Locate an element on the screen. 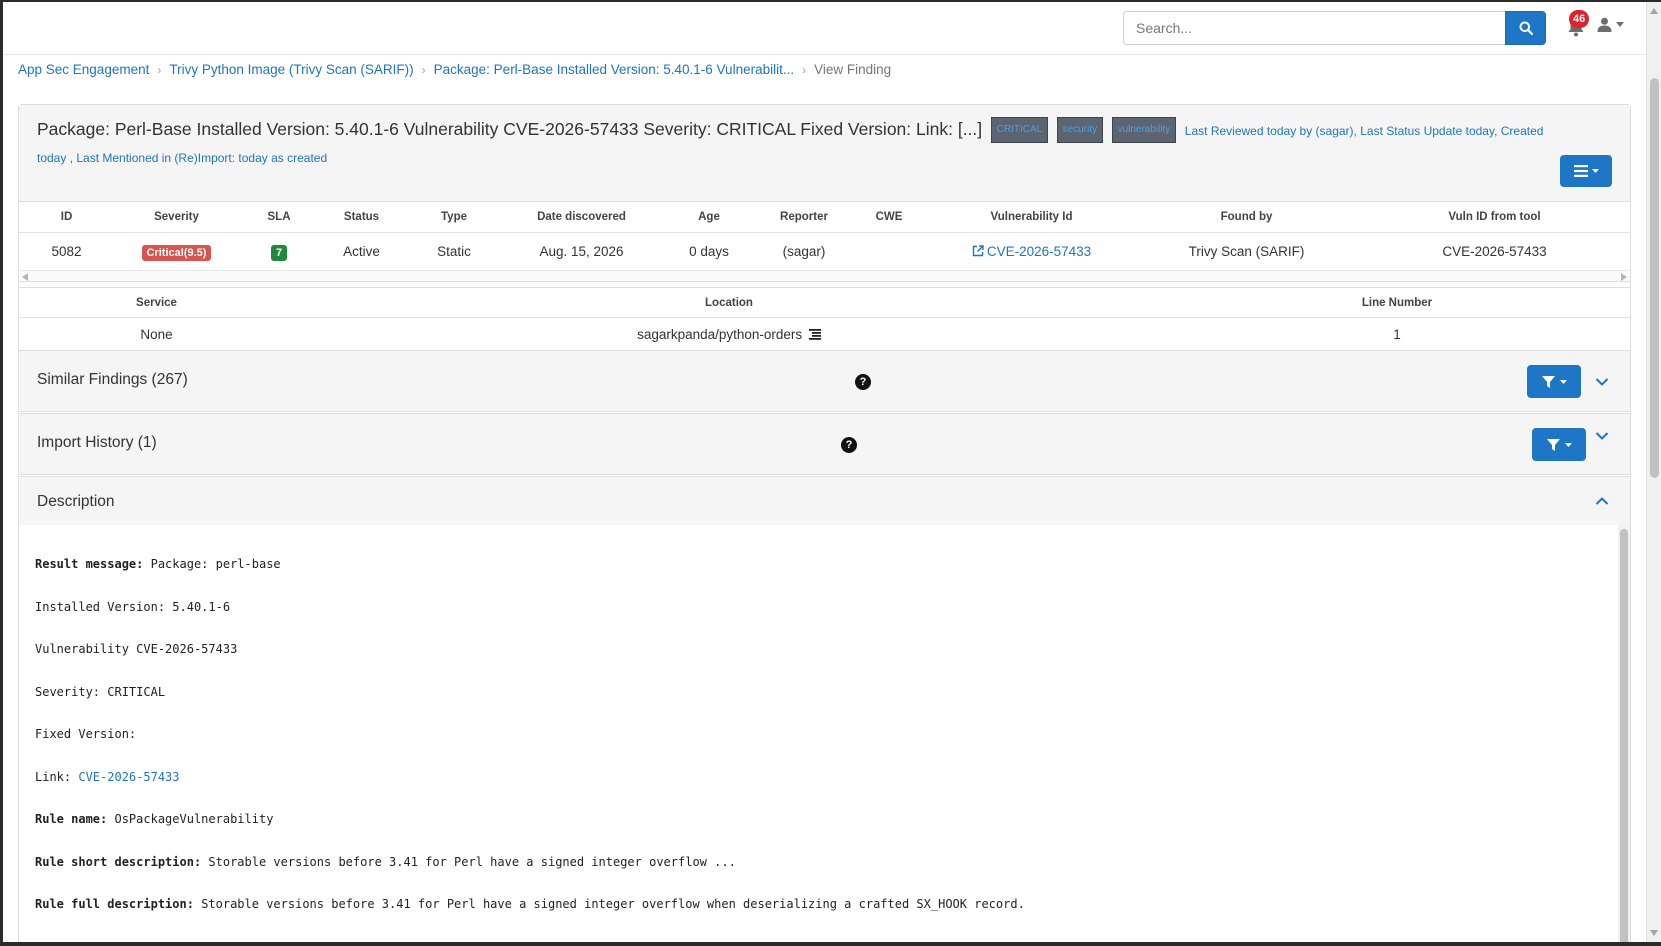 This screenshot has height=946, width=1661. vulnerability-id-link: CVE-2026-57433 is located at coordinates (1031, 251).